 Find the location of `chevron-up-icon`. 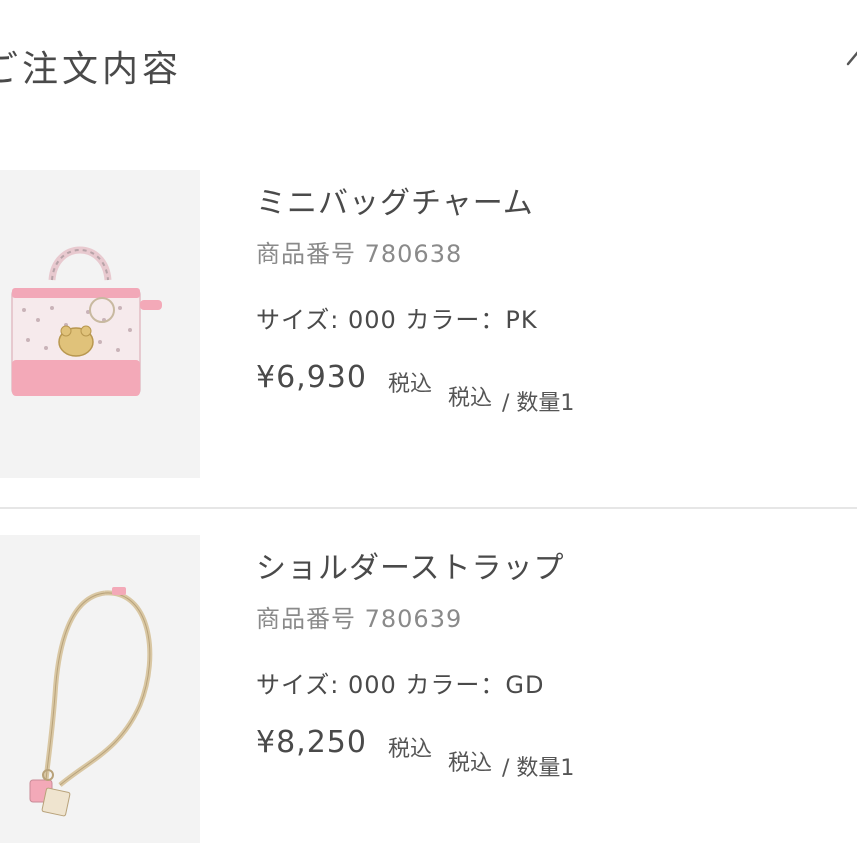

chevron-up-icon is located at coordinates (851, 58).